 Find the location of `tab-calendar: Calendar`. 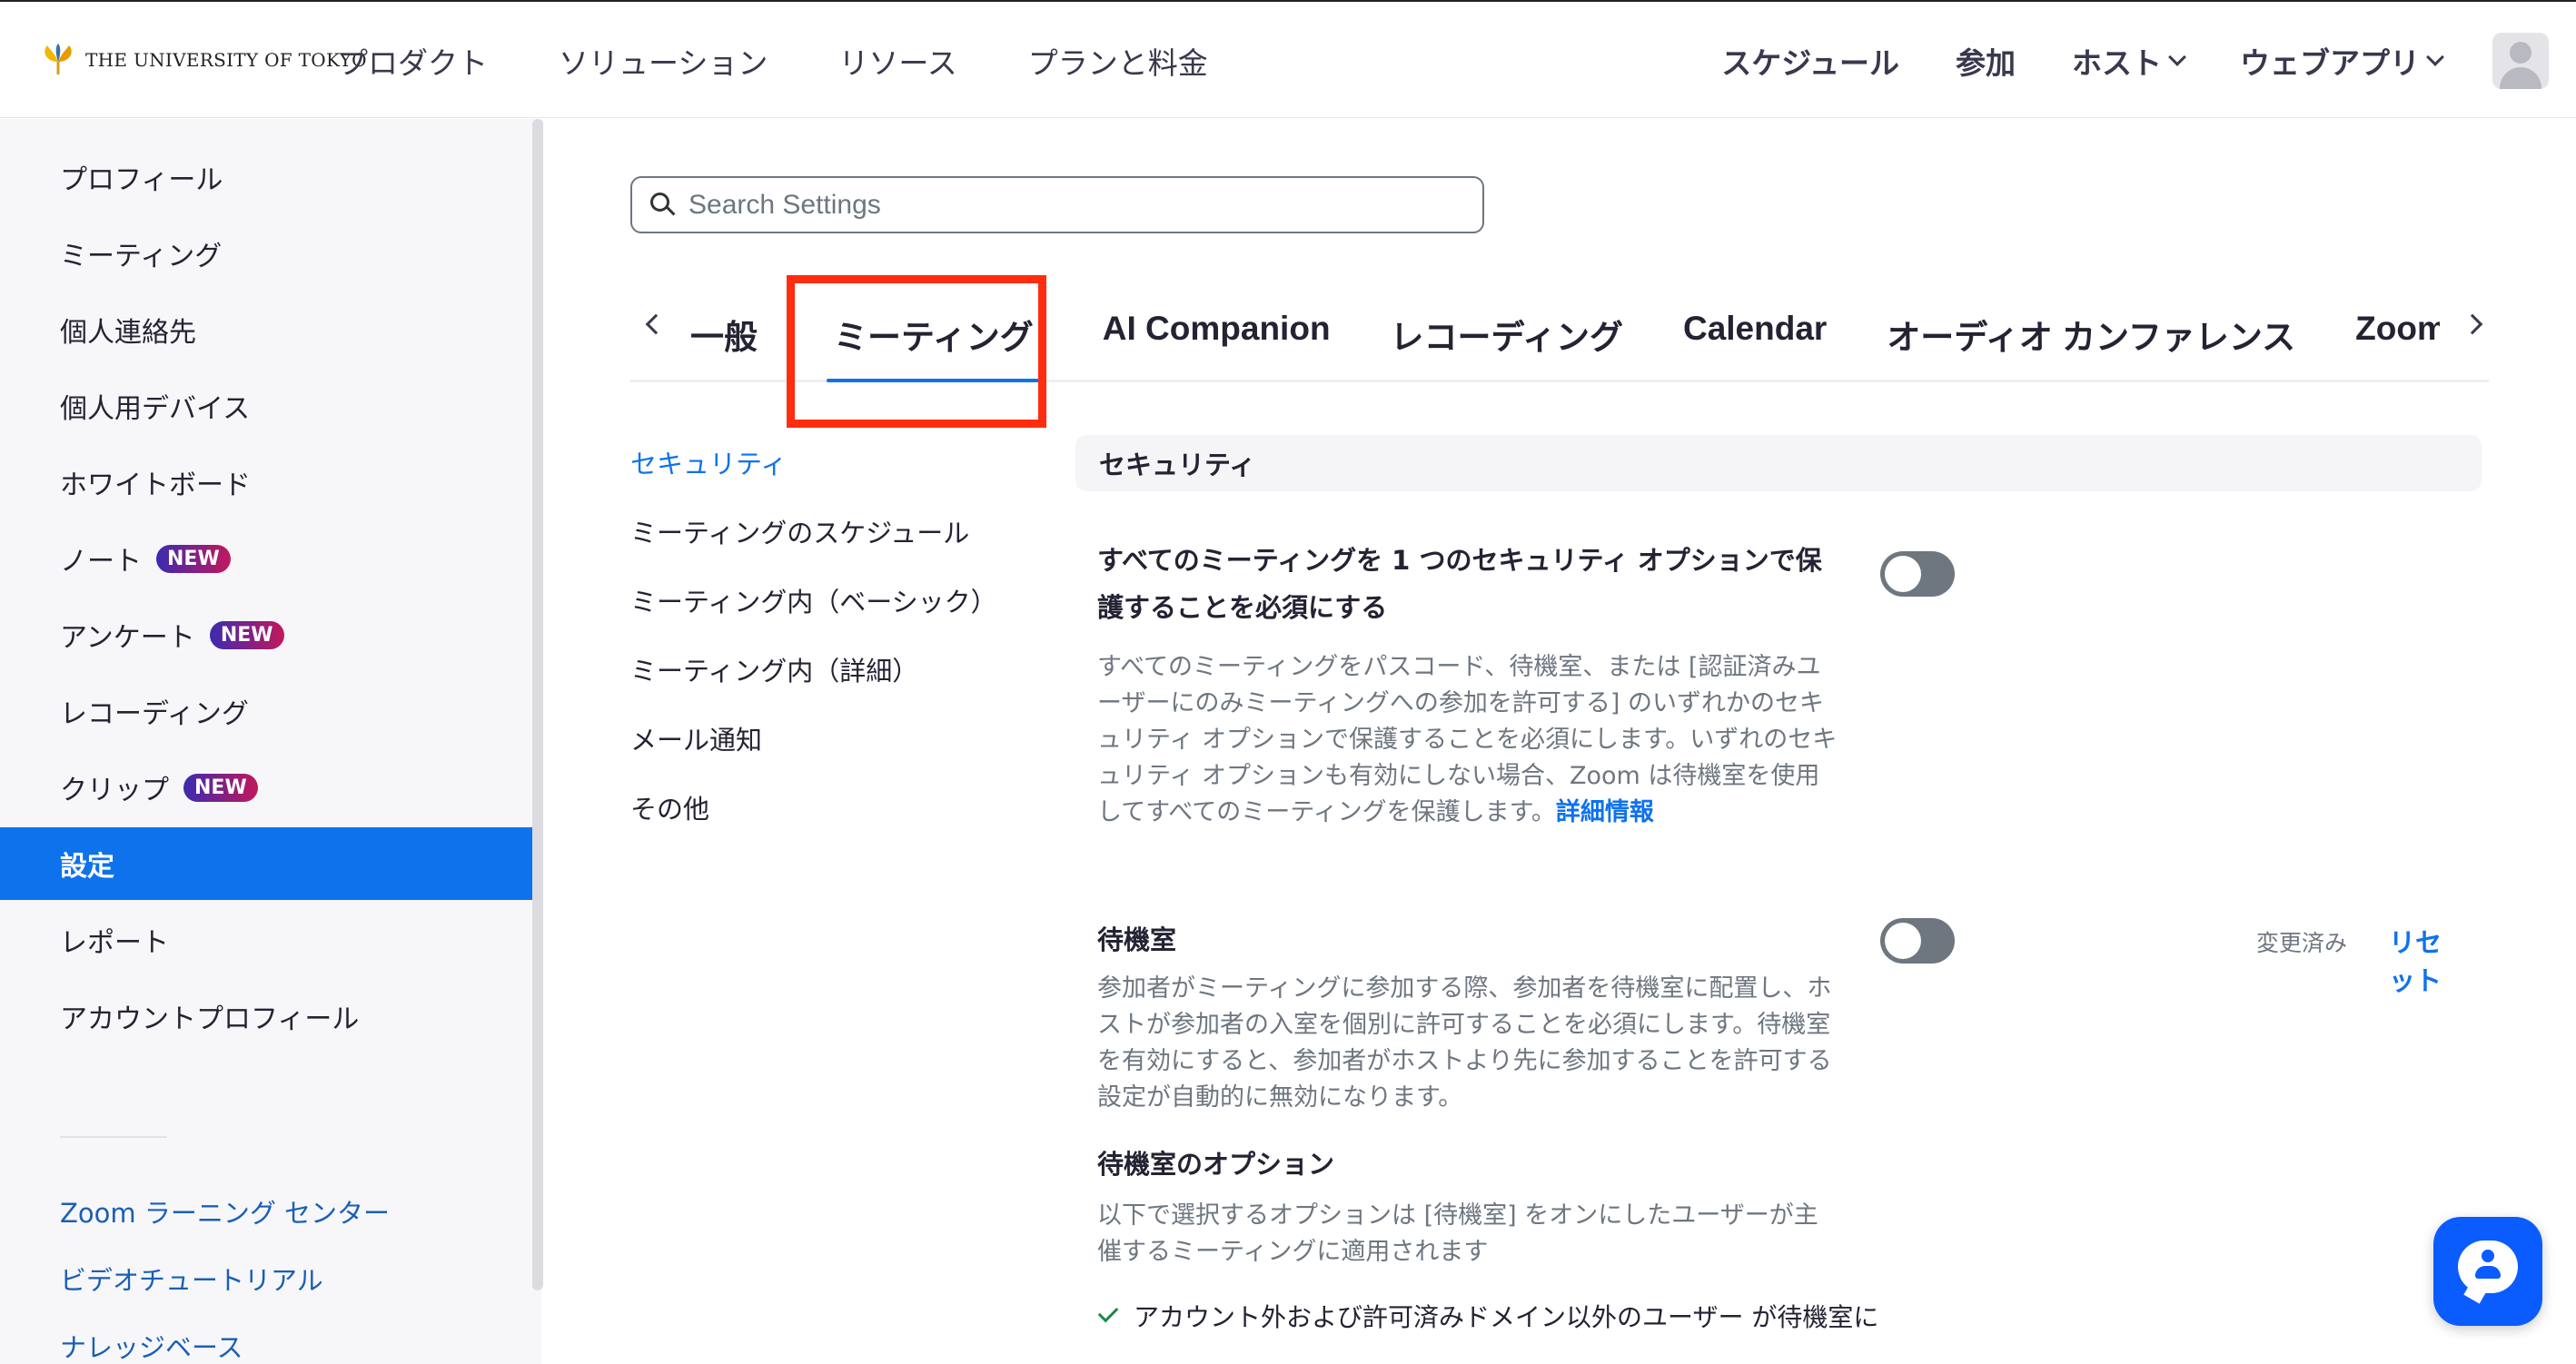

tab-calendar: Calendar is located at coordinates (1755, 331).